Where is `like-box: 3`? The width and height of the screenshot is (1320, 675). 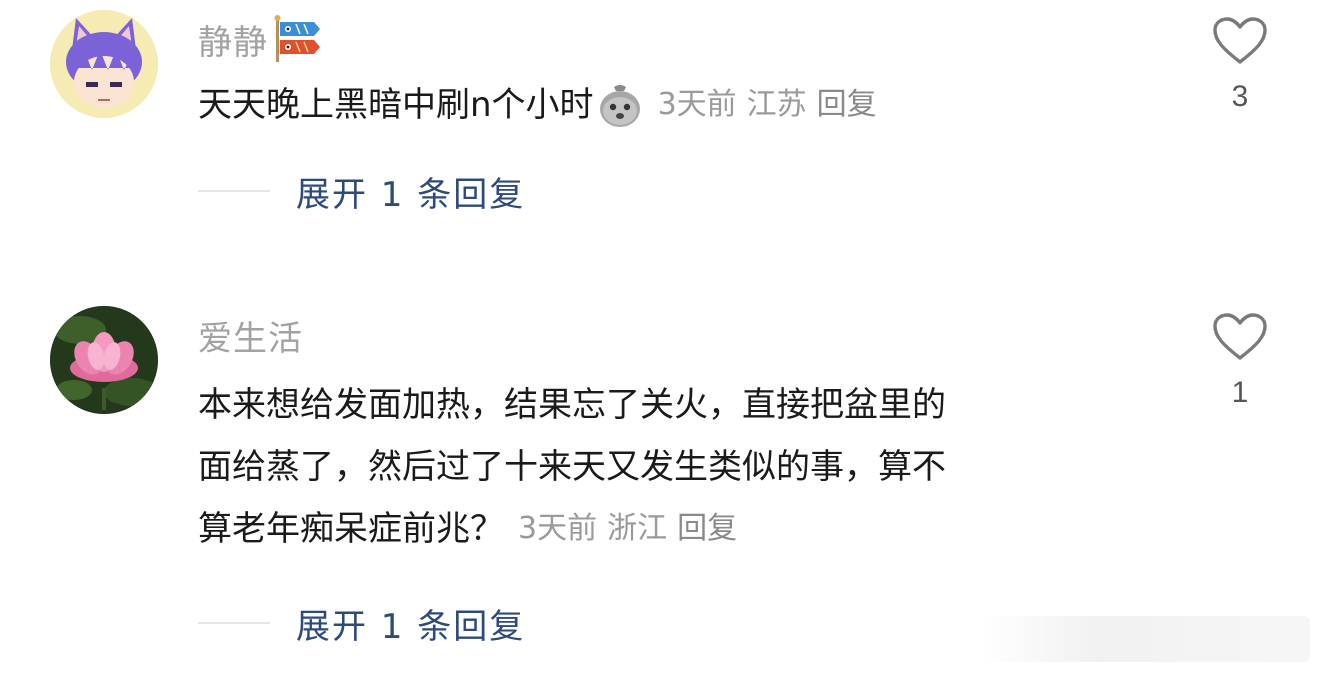 like-box: 3 is located at coordinates (1240, 65).